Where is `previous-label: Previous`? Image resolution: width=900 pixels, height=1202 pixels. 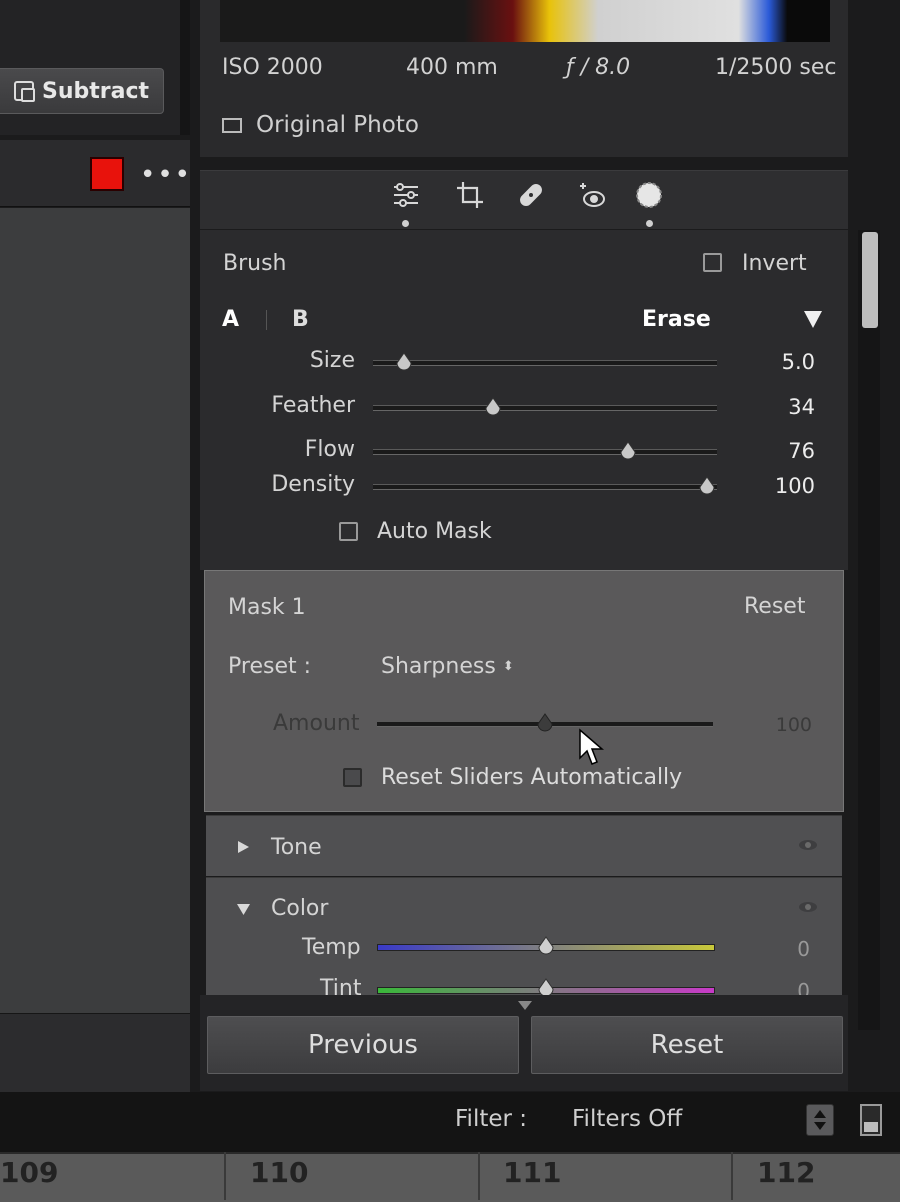
previous-label: Previous is located at coordinates (363, 1045).